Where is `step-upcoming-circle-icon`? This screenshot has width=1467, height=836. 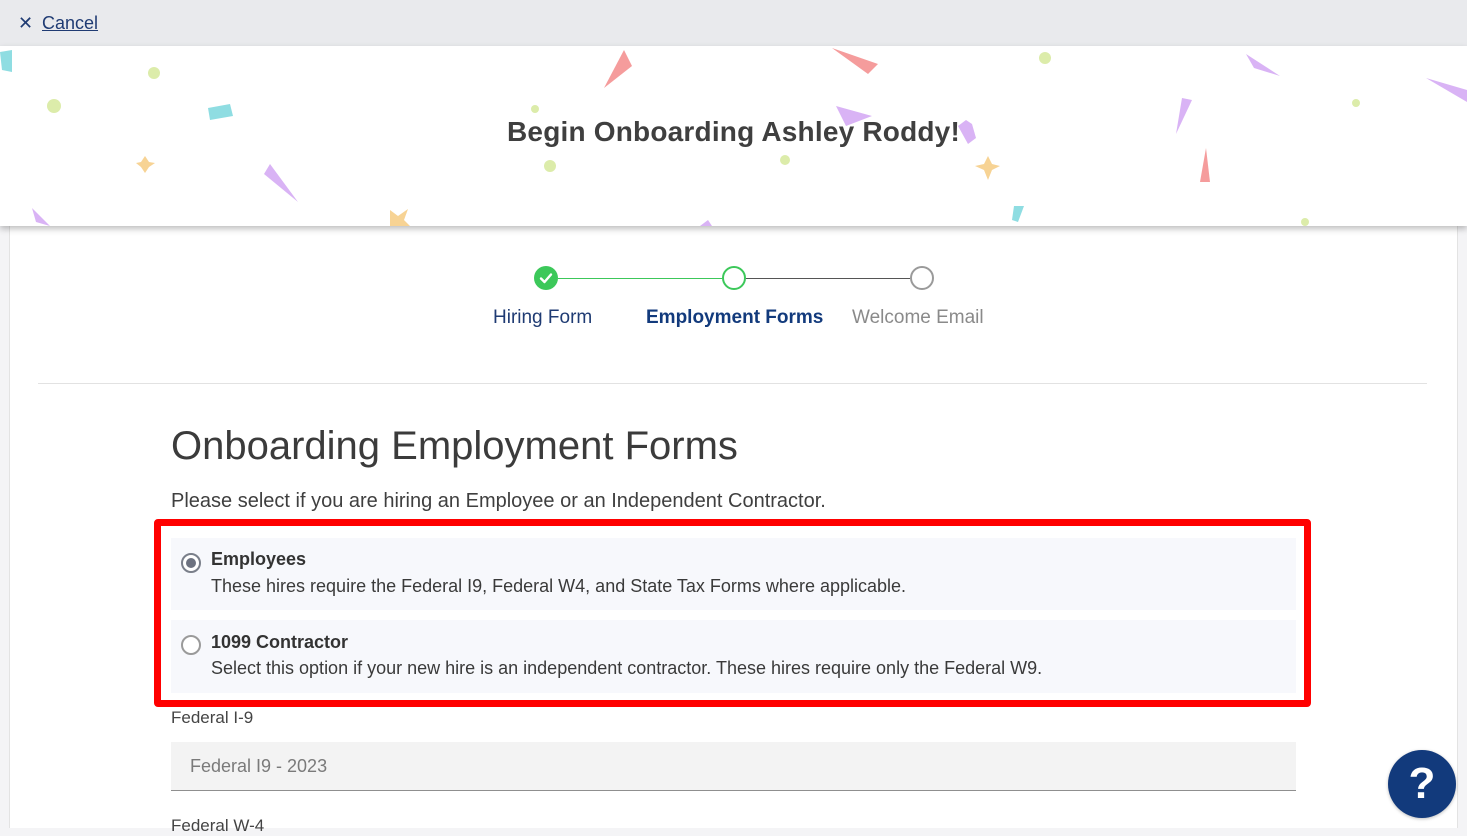
step-upcoming-circle-icon is located at coordinates (922, 278).